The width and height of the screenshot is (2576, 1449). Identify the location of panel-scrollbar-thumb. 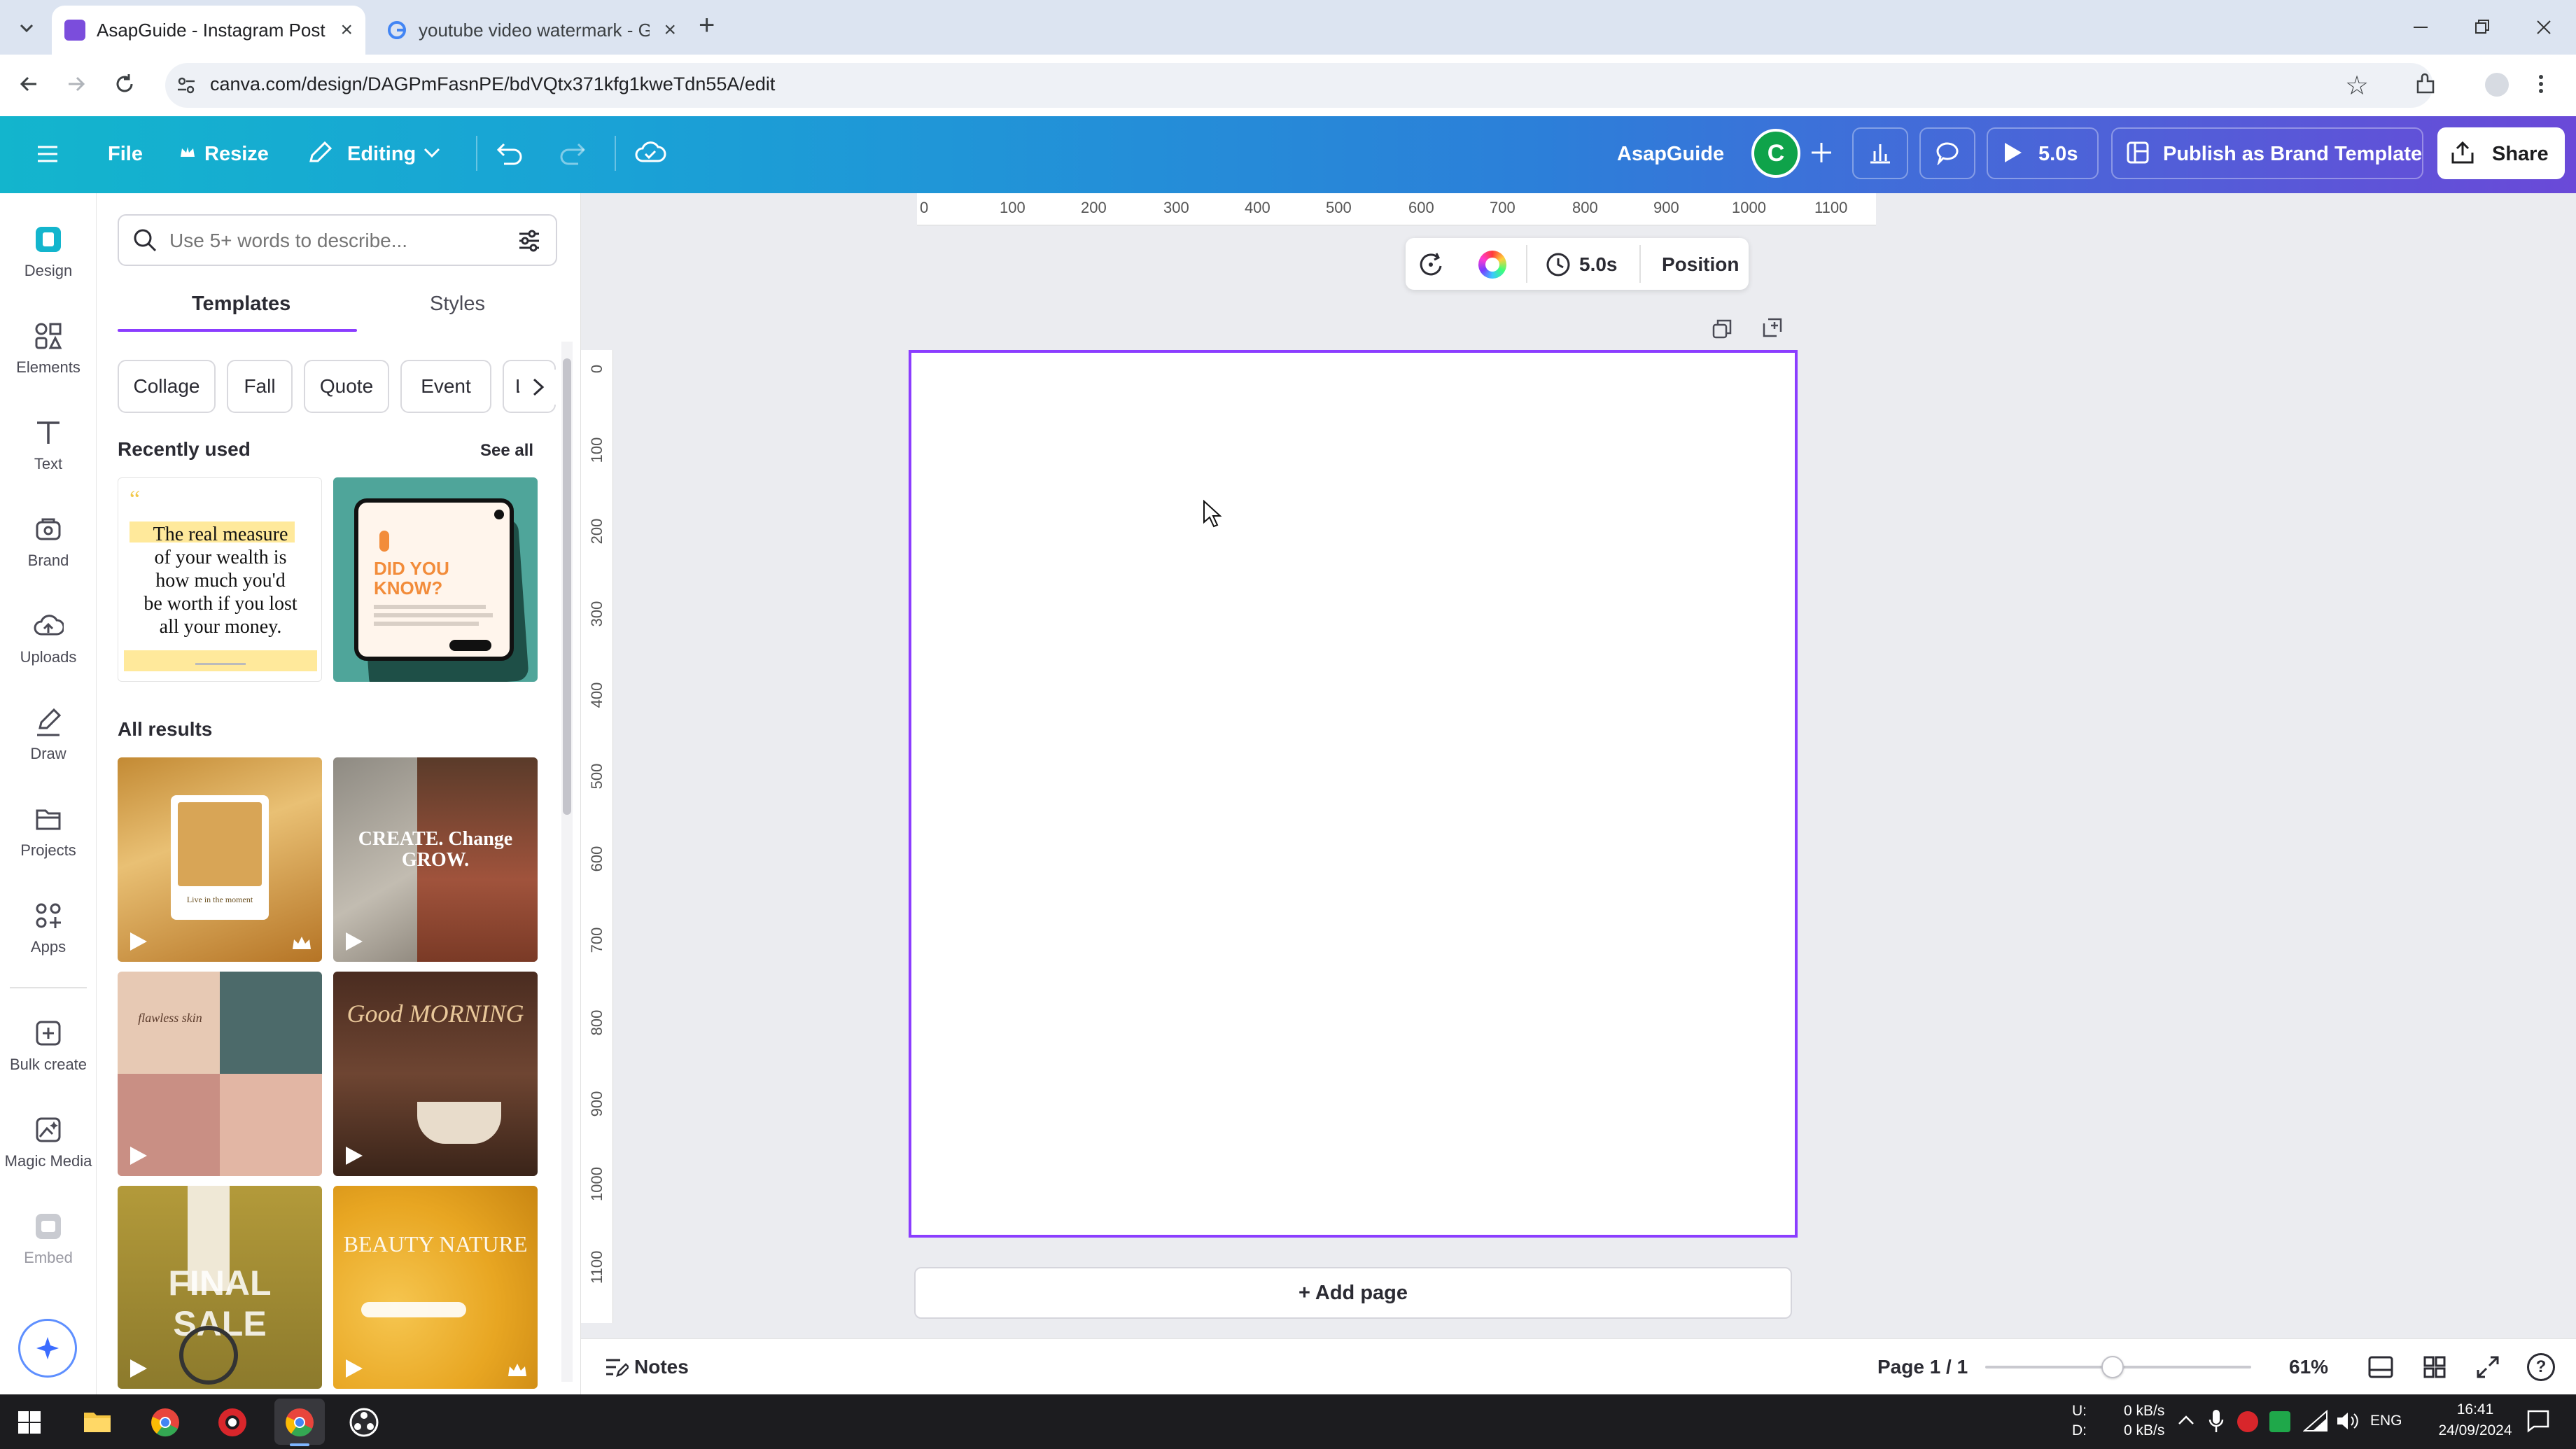
(567, 586).